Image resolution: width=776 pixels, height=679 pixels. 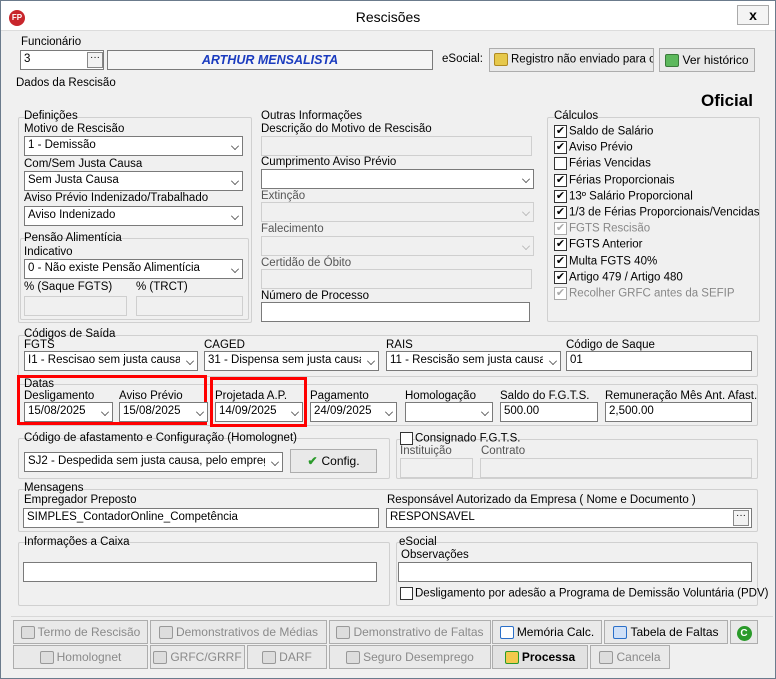 I want to click on pagamento-date: 24/09/2025, so click(x=353, y=412).